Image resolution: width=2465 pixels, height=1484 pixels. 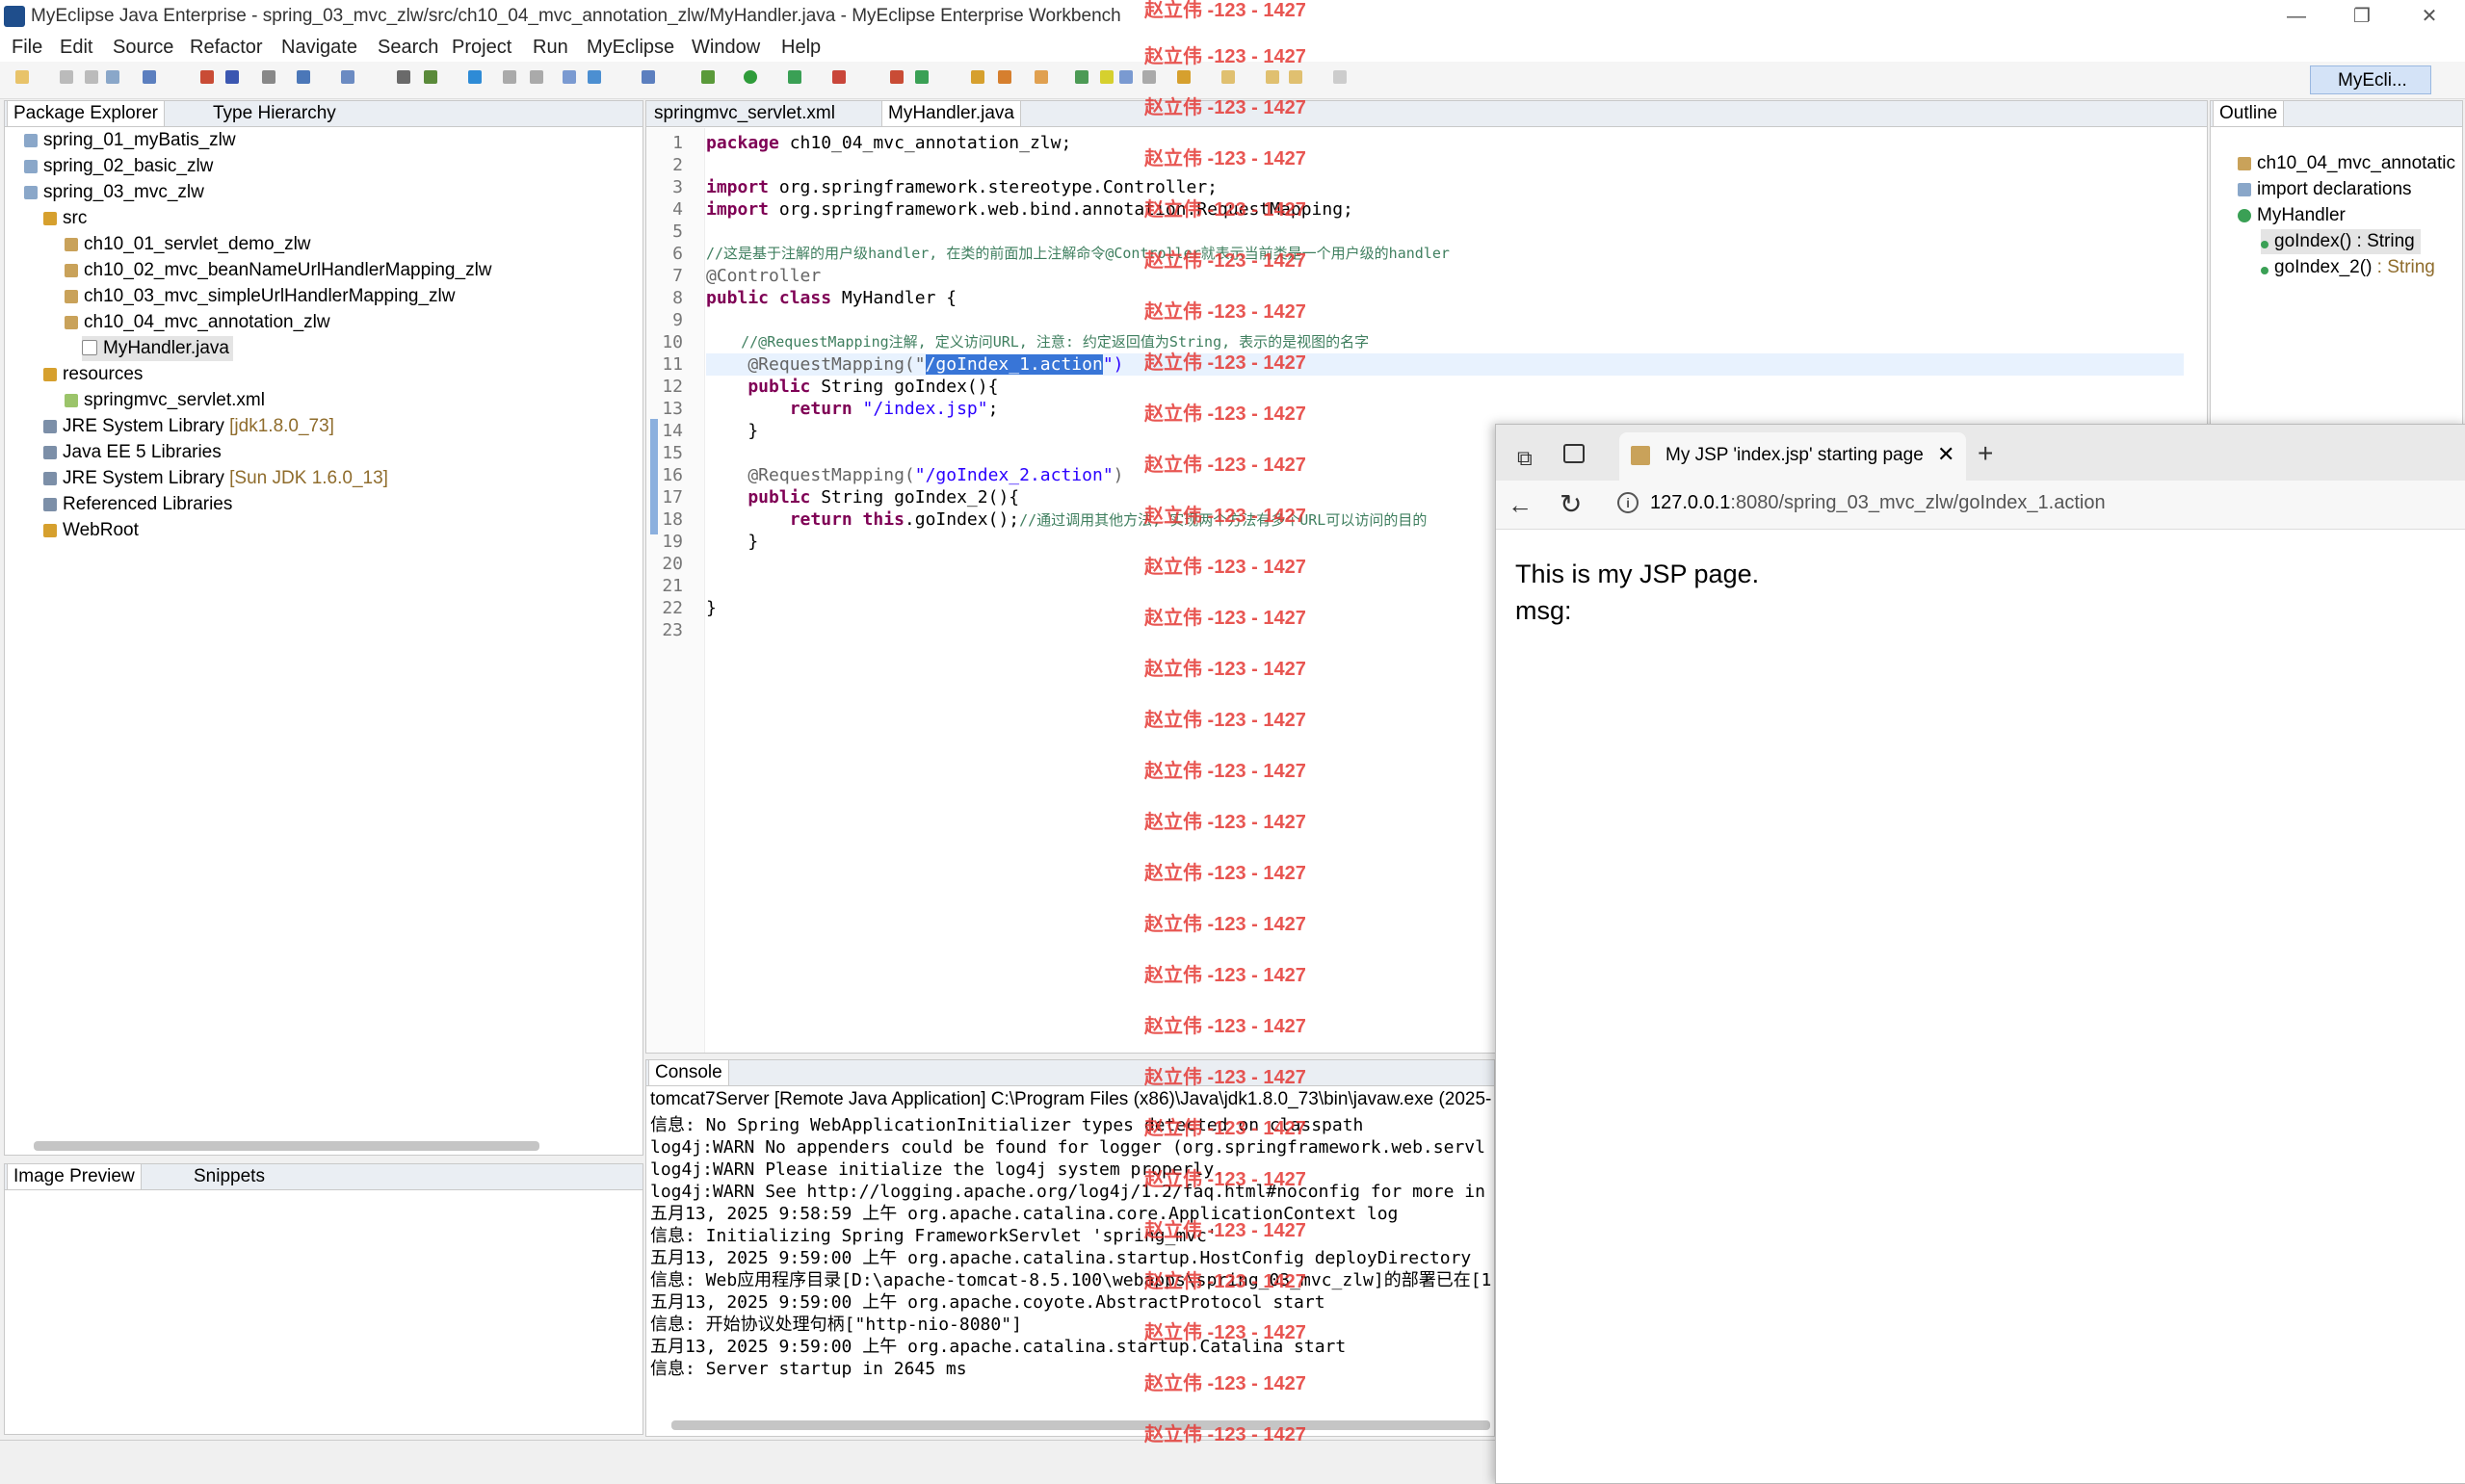 What do you see at coordinates (839, 77) in the screenshot?
I see `external-tools-icon` at bounding box center [839, 77].